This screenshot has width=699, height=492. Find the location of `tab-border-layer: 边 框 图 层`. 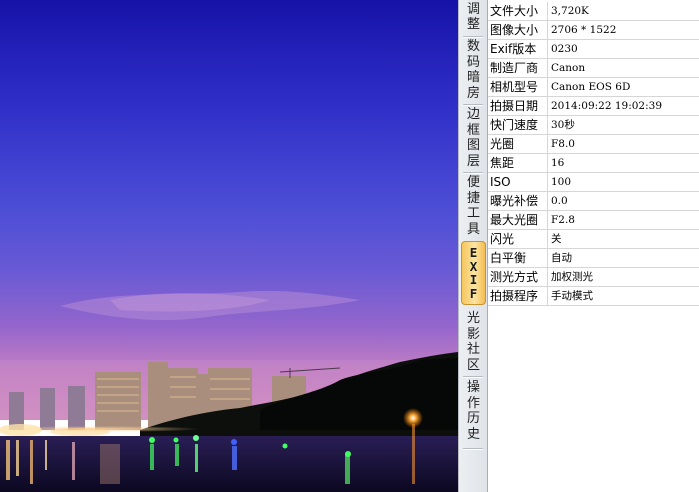

tab-border-layer: 边 框 图 层 is located at coordinates (473, 138).